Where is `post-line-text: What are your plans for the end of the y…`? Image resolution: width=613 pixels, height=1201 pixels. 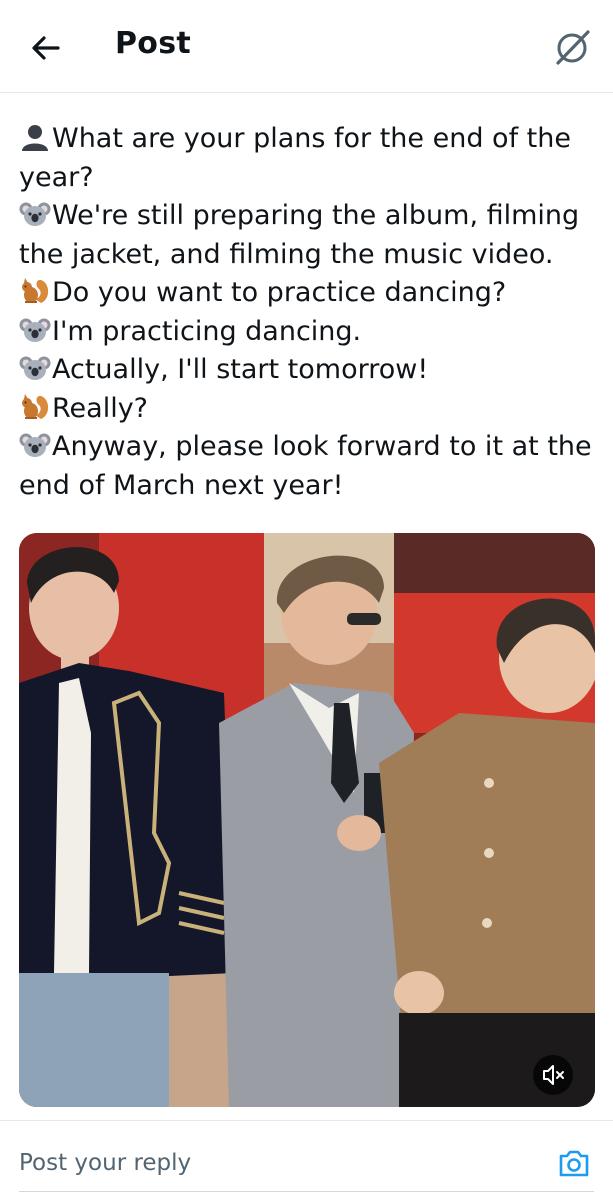
post-line-text: What are your plans for the end of the y… is located at coordinates (295, 158).